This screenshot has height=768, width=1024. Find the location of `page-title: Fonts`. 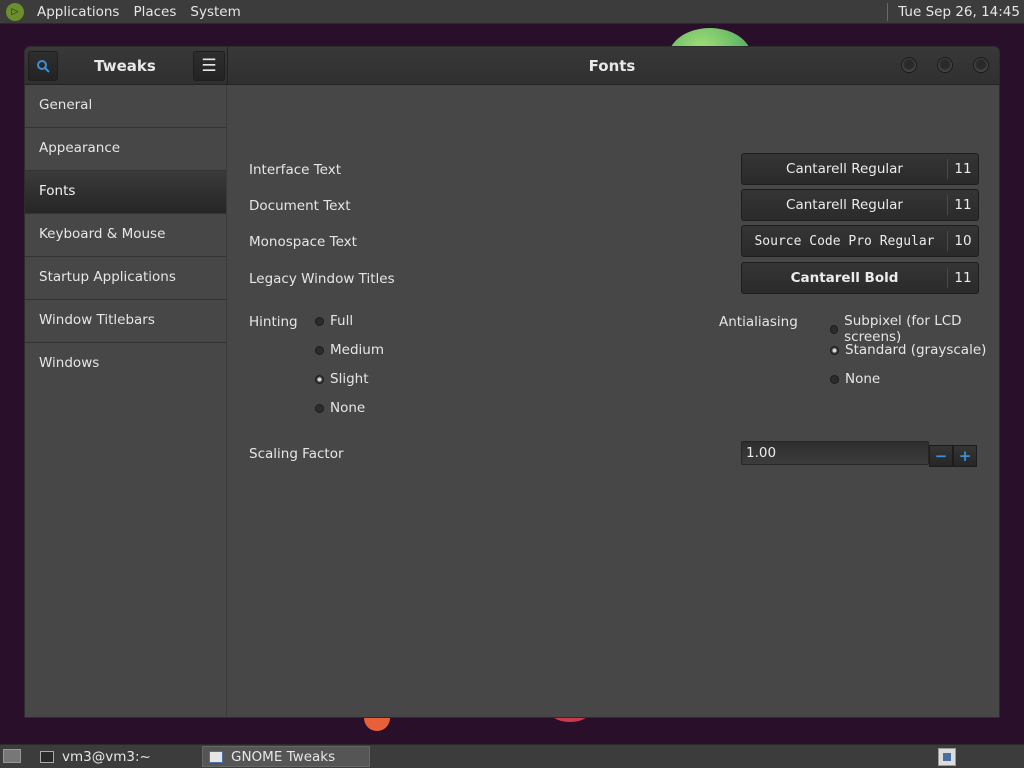

page-title: Fonts is located at coordinates (612, 66).